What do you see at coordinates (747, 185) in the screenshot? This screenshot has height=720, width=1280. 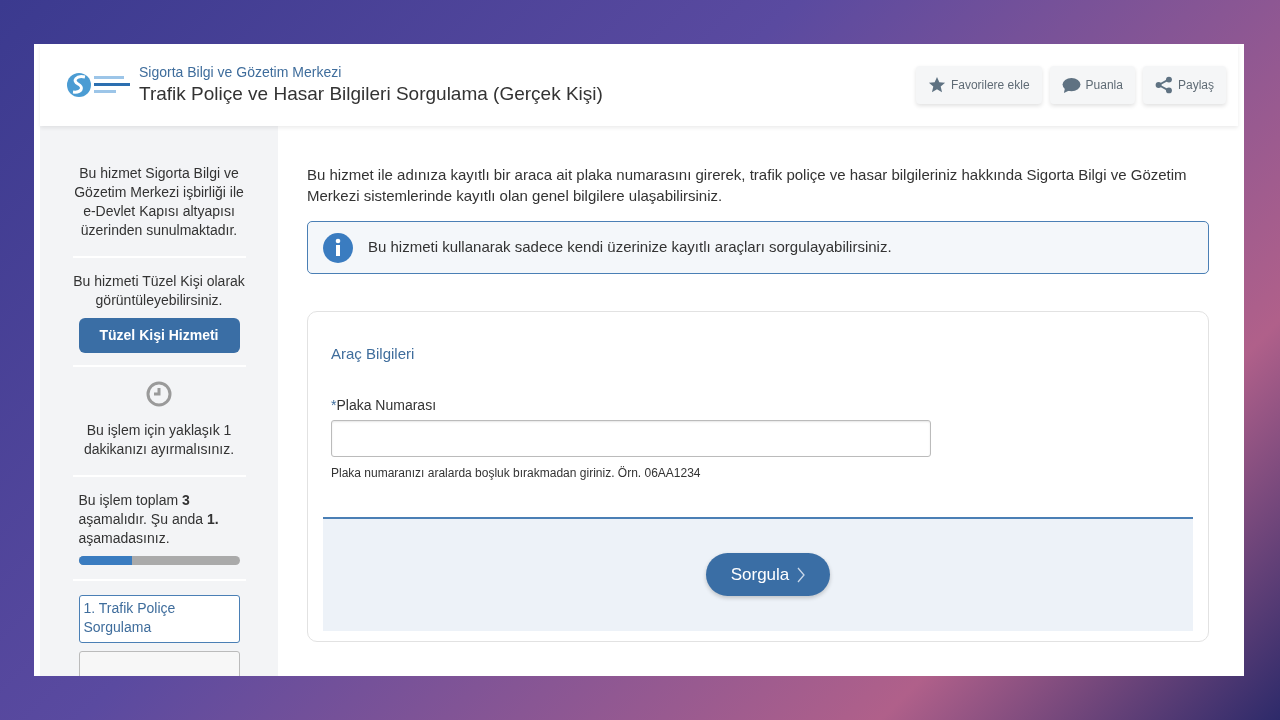 I see `service-description: Bu hizmet ile adınıza kayıtlı bir araca ait plaka numarasını girerek, trafik poliçe ve hasar bilgileriniz hakkında Sigorta Bilgi ve Gözetim Merkezi sistemlerinde kayıtlı olan genel bilgilere ulaşabilirsiniz.` at bounding box center [747, 185].